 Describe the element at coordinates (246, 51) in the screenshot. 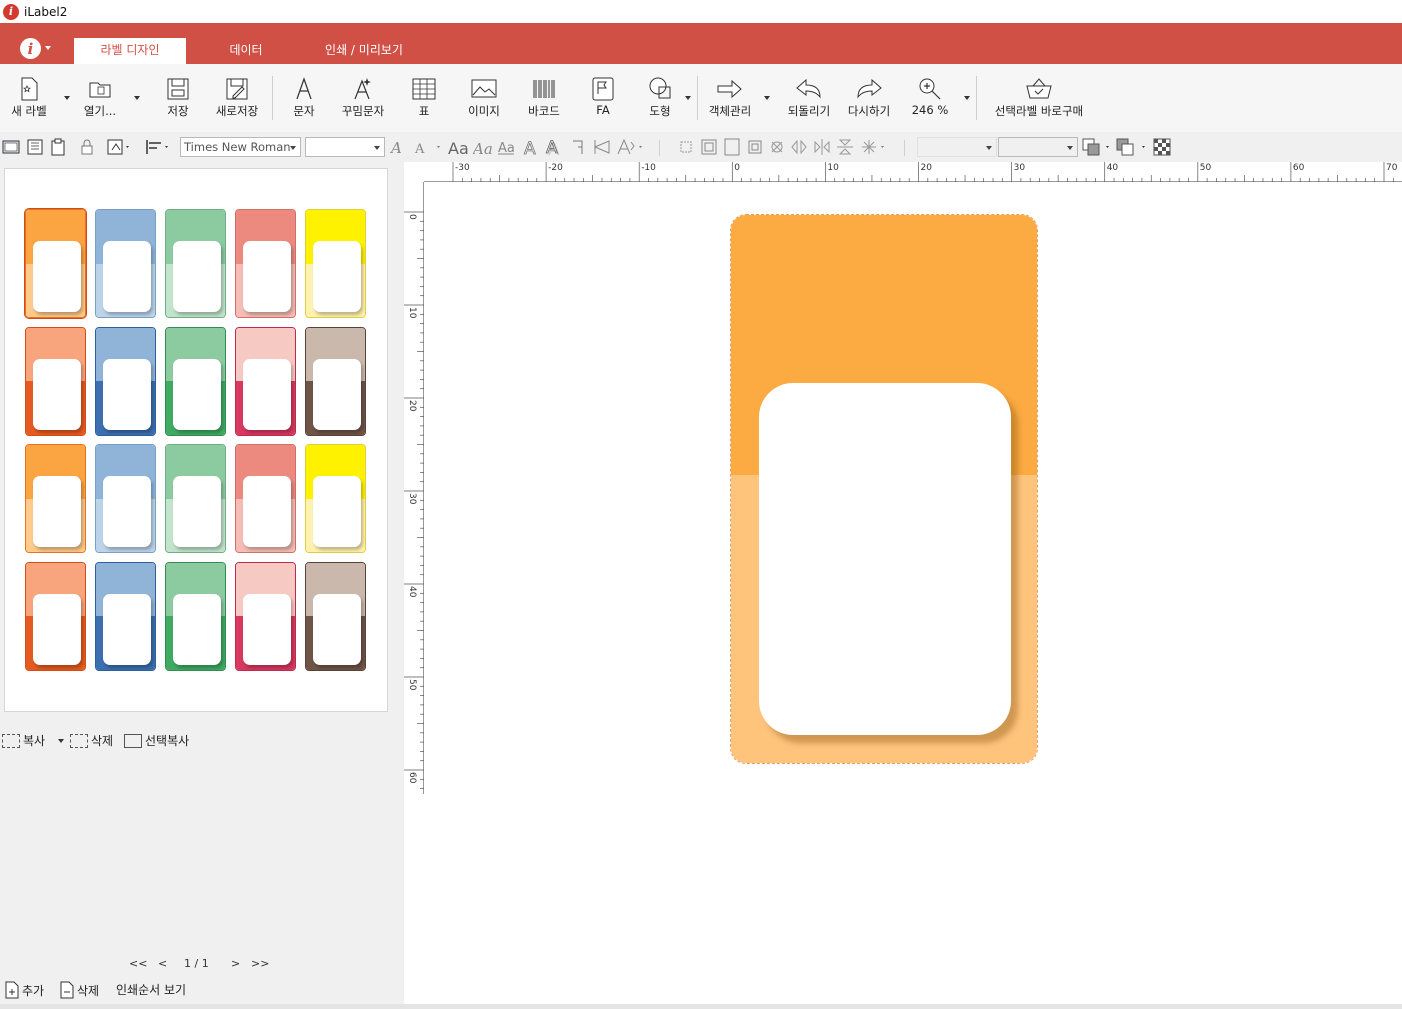

I see `tab-data: 데이터` at that location.